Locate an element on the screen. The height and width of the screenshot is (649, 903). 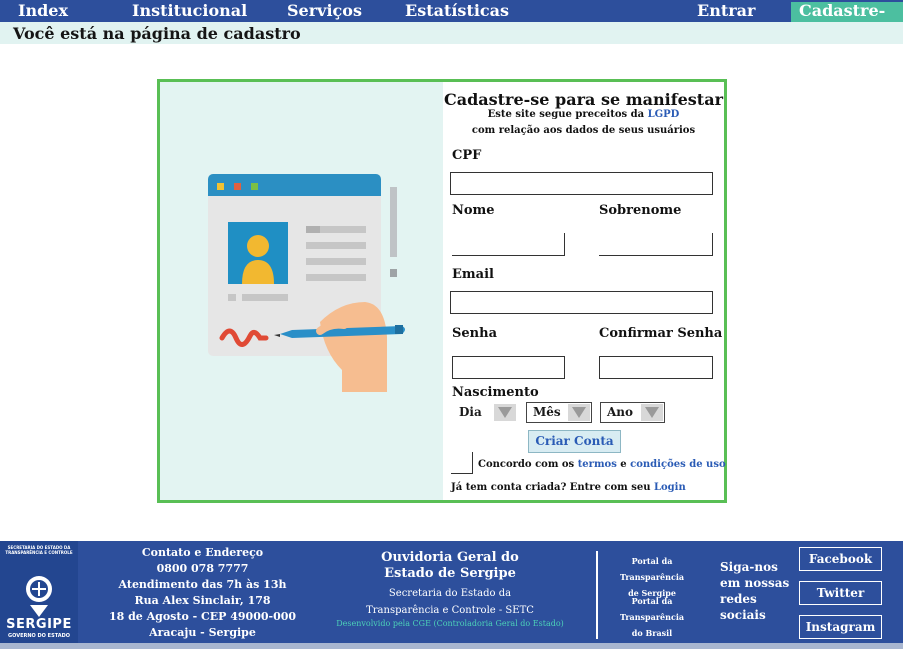
siga-line1: Siga-nos is located at coordinates (749, 567).